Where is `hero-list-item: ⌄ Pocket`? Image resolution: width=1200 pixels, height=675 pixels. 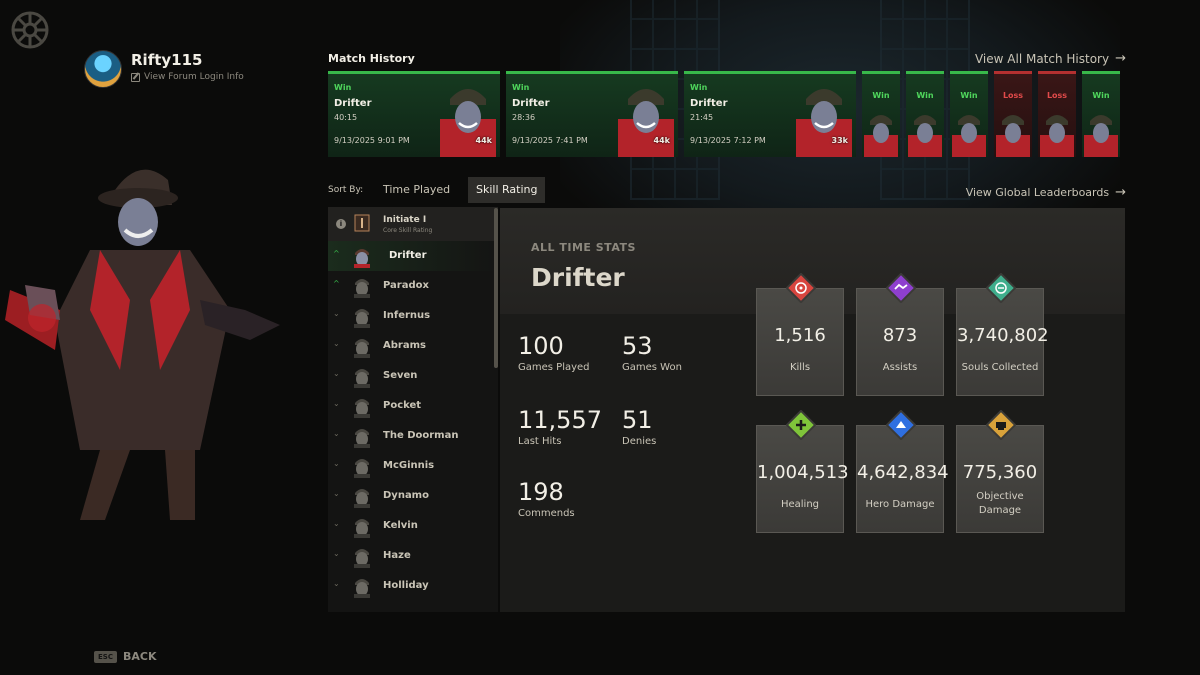
hero-list-item: ⌄ Pocket is located at coordinates (413, 406).